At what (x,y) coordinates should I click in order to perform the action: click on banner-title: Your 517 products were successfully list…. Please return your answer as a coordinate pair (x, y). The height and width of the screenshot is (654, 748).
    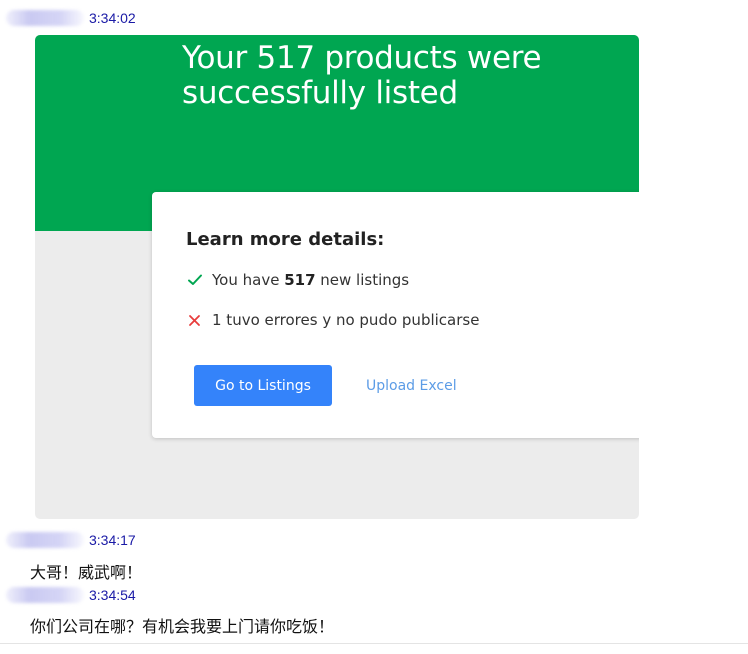
    Looking at the image, I should click on (362, 75).